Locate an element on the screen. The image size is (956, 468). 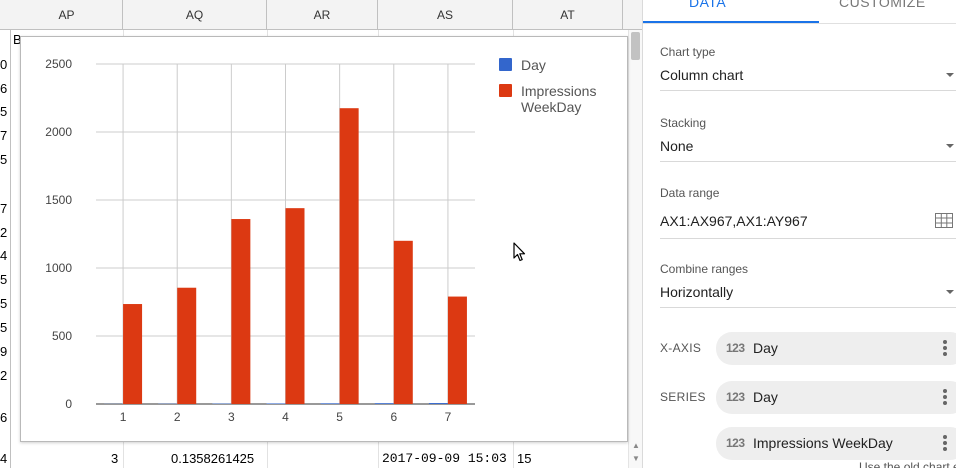
mouse-pointer-icon is located at coordinates (519, 252).